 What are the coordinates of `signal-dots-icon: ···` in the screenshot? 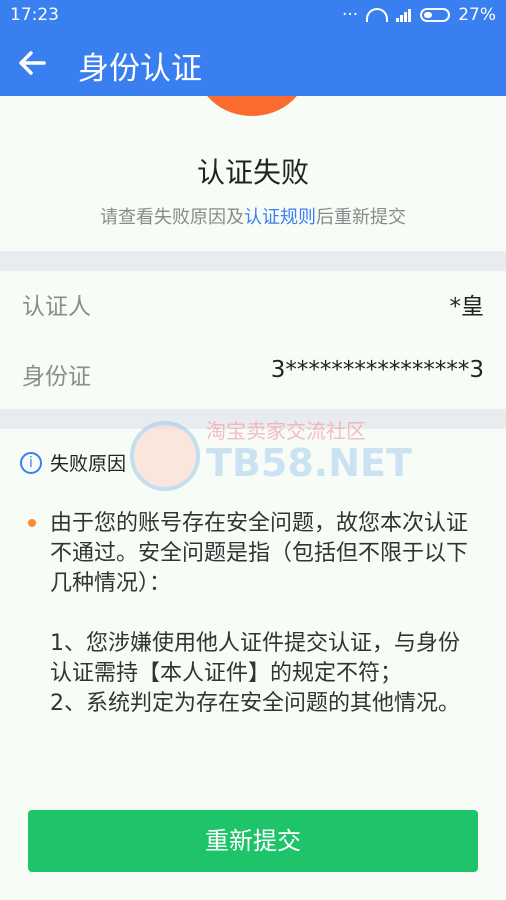 It's located at (350, 15).